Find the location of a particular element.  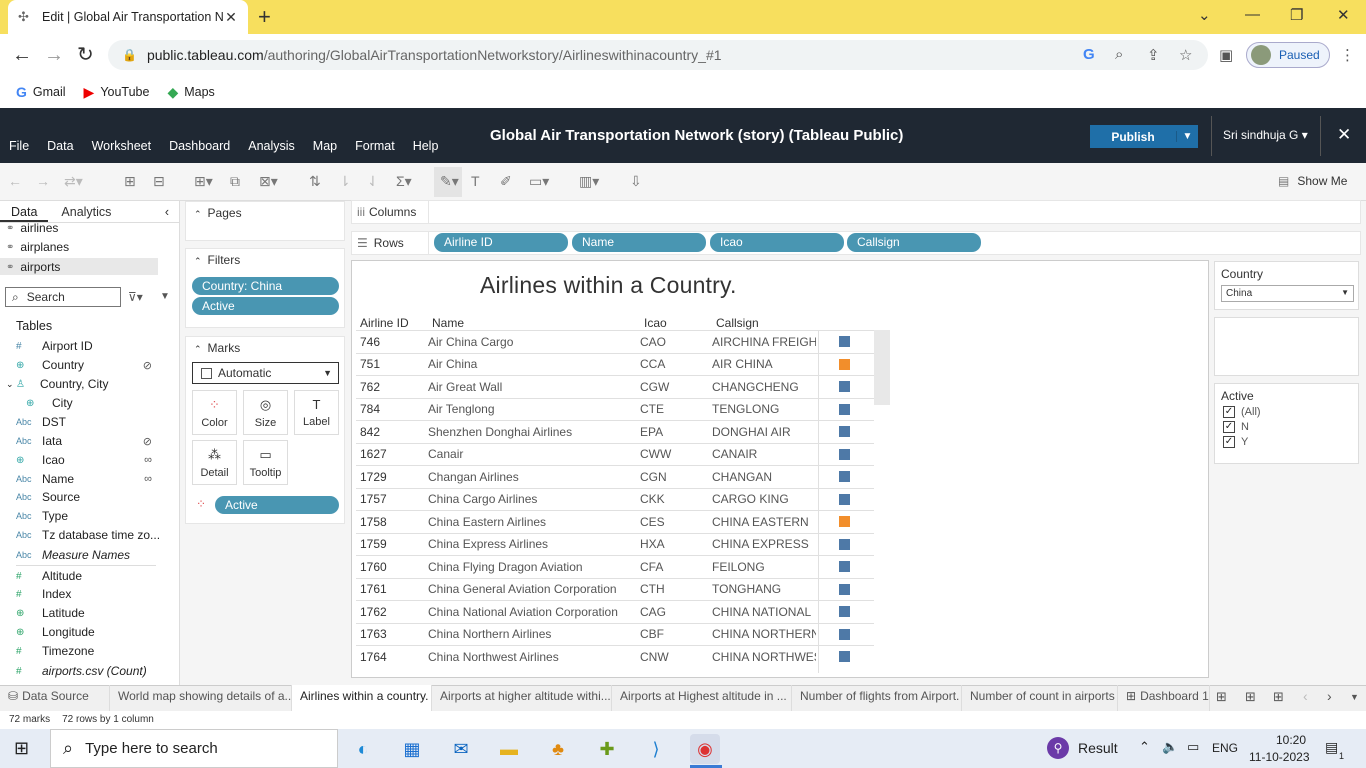

taskbar-search: ⌕ Type here to search is located at coordinates (194, 748).